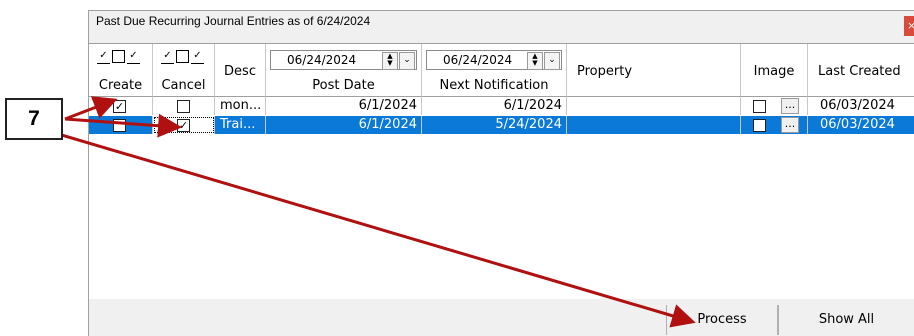 This screenshot has width=914, height=336. What do you see at coordinates (123, 125) in the screenshot?
I see `arrow-to-cancel-checkbox` at bounding box center [123, 125].